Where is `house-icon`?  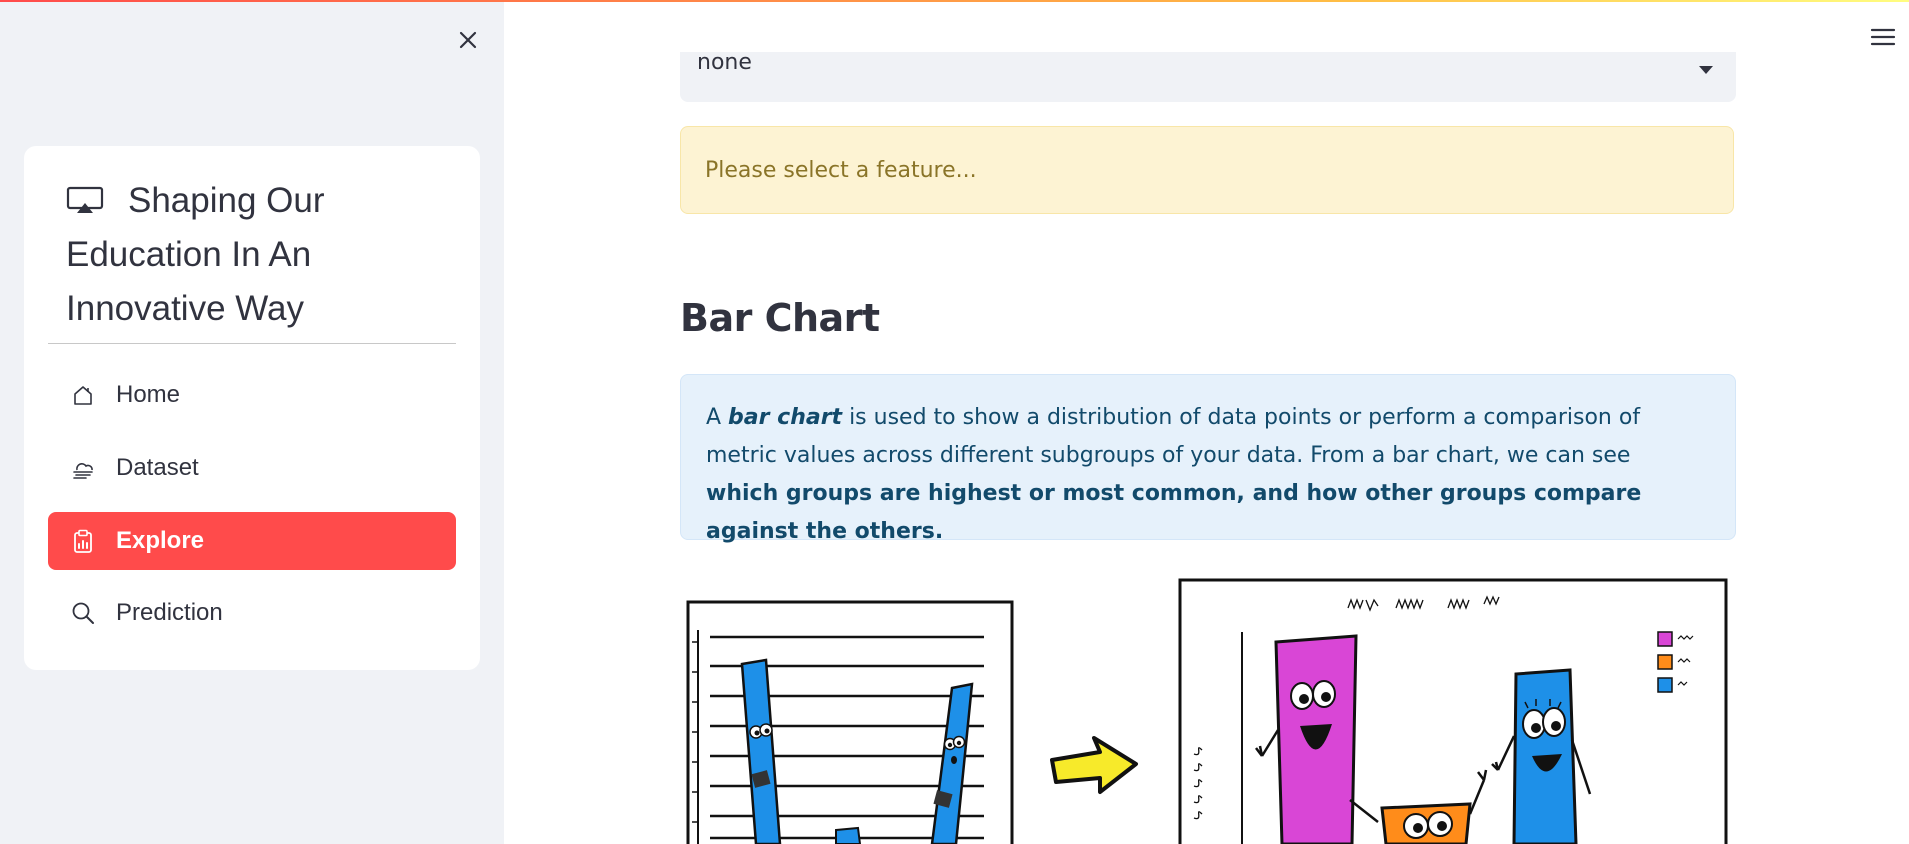
house-icon is located at coordinates (83, 395).